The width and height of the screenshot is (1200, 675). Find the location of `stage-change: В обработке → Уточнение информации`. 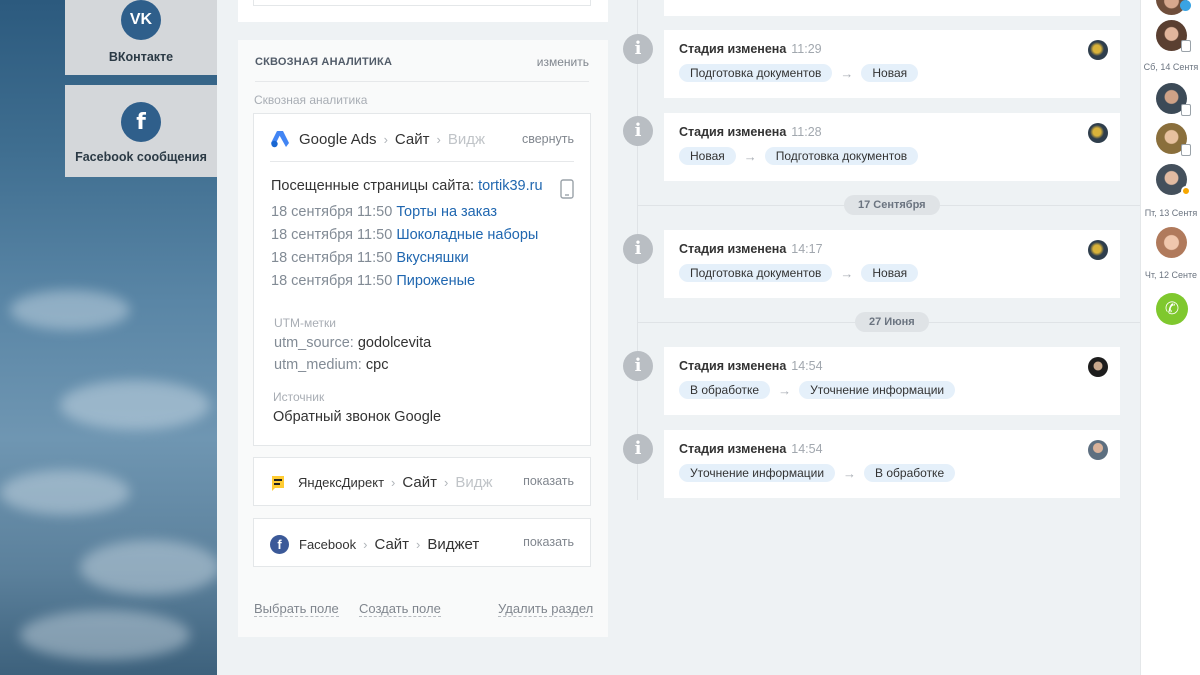

stage-change: В обработке → Уточнение информации is located at coordinates (817, 390).